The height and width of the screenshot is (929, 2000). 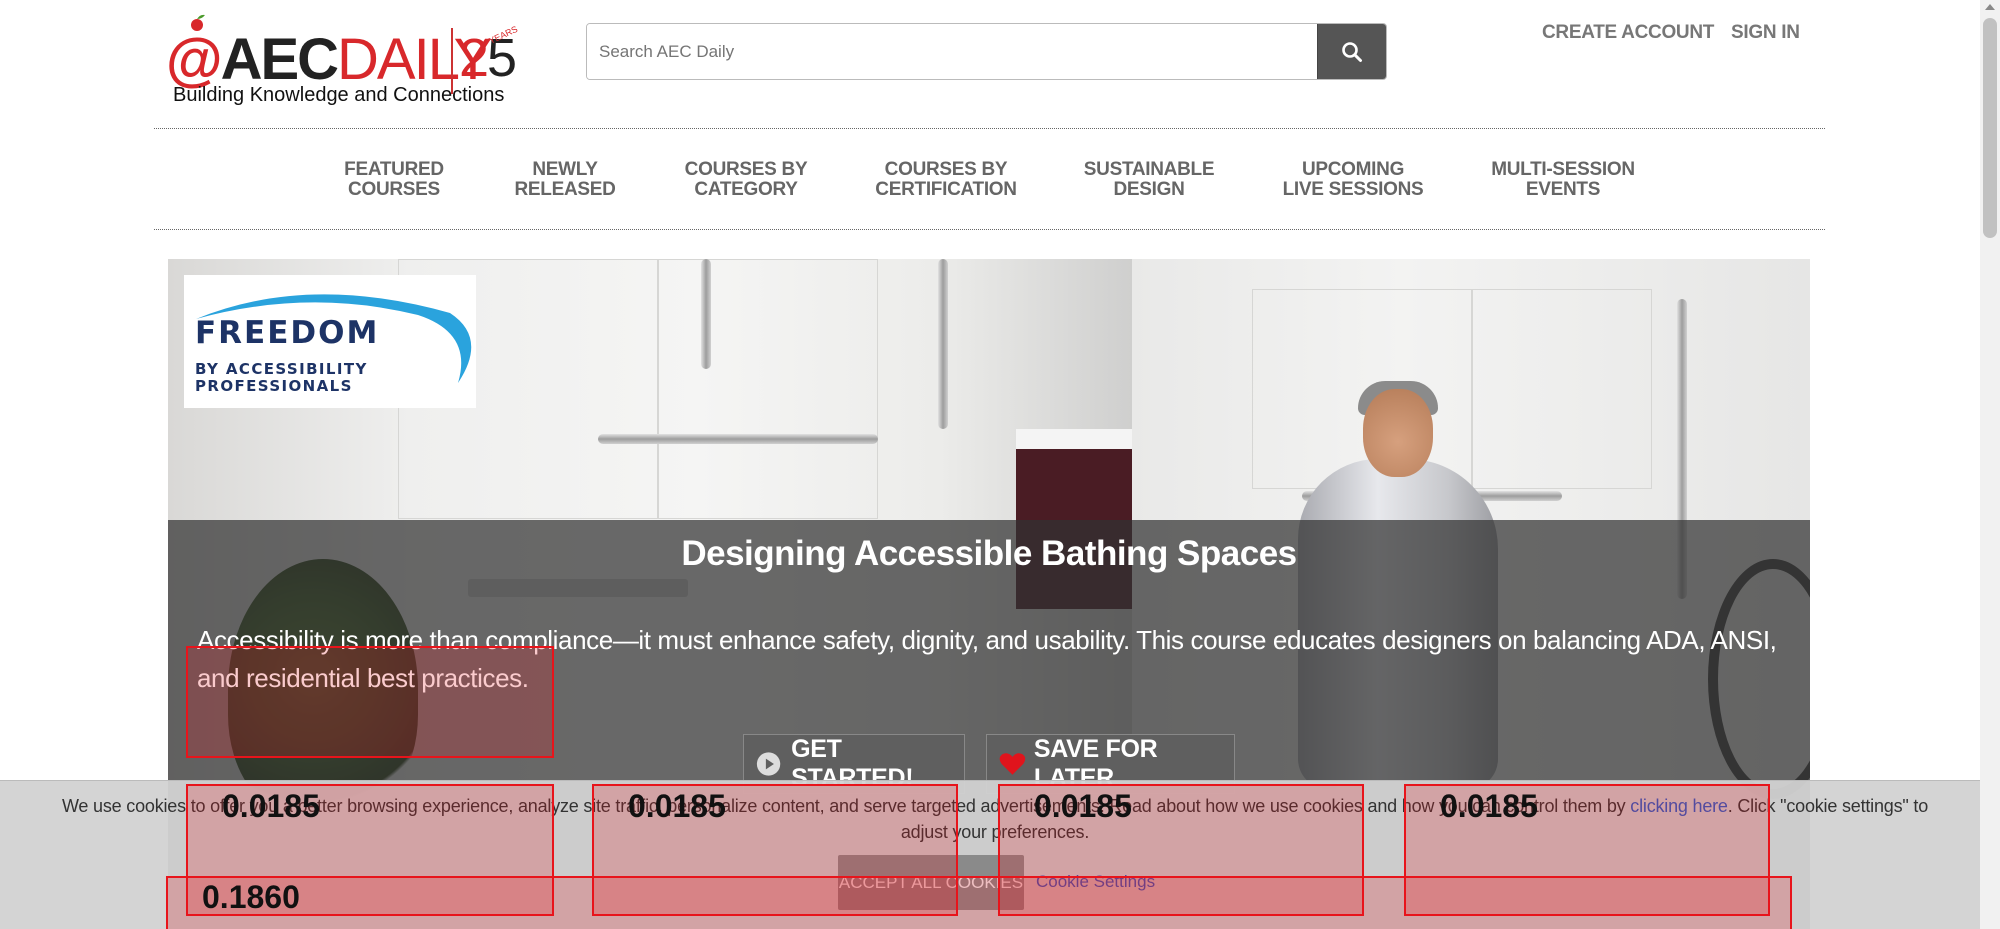 What do you see at coordinates (1012, 764) in the screenshot?
I see `heart-icon` at bounding box center [1012, 764].